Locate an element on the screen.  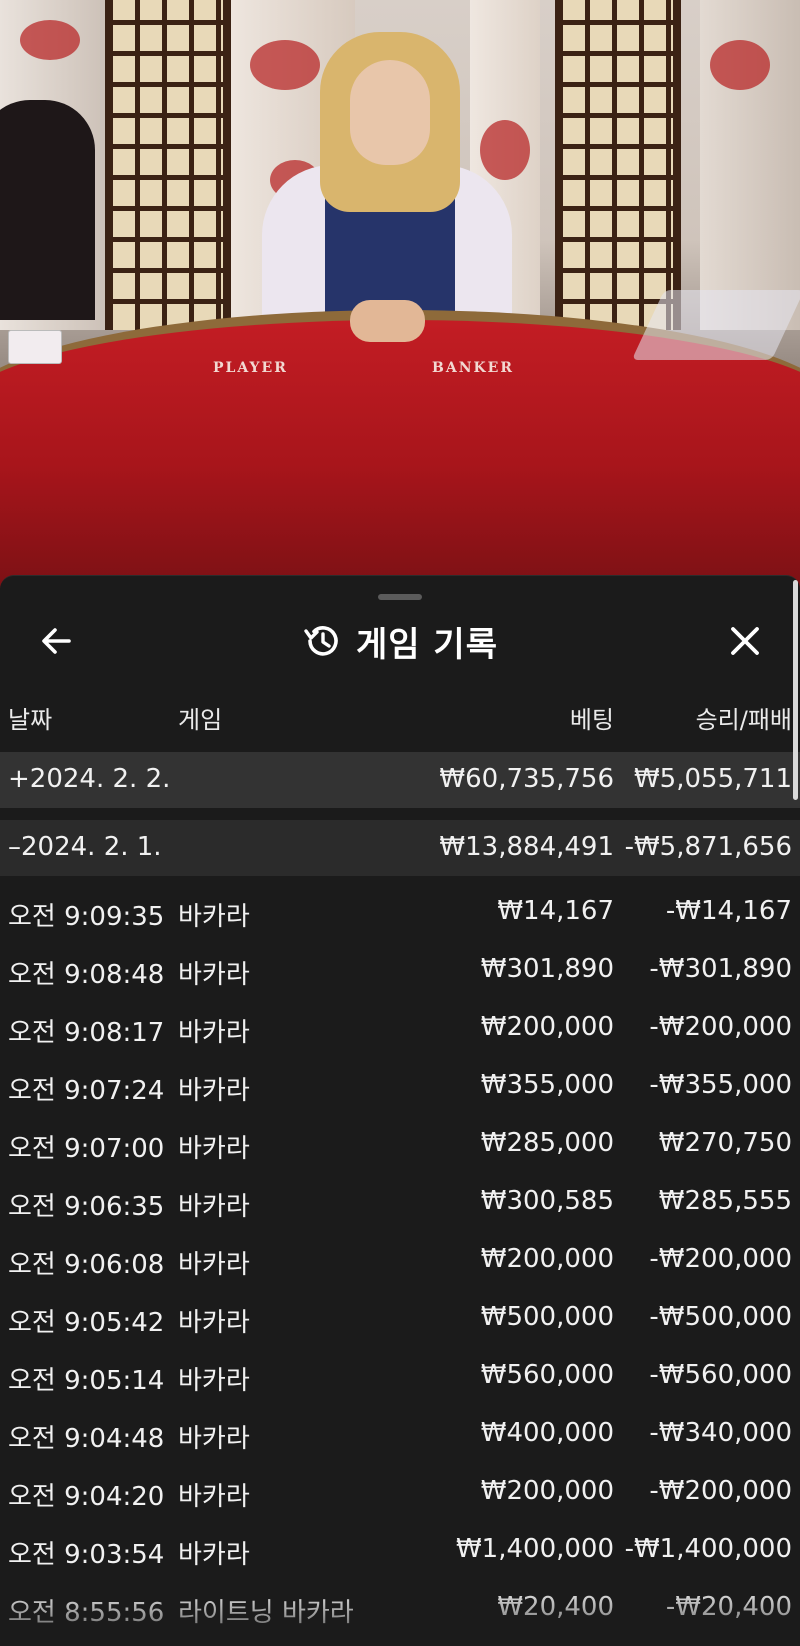
expand-toggle-icon: + is located at coordinates (19, 779).